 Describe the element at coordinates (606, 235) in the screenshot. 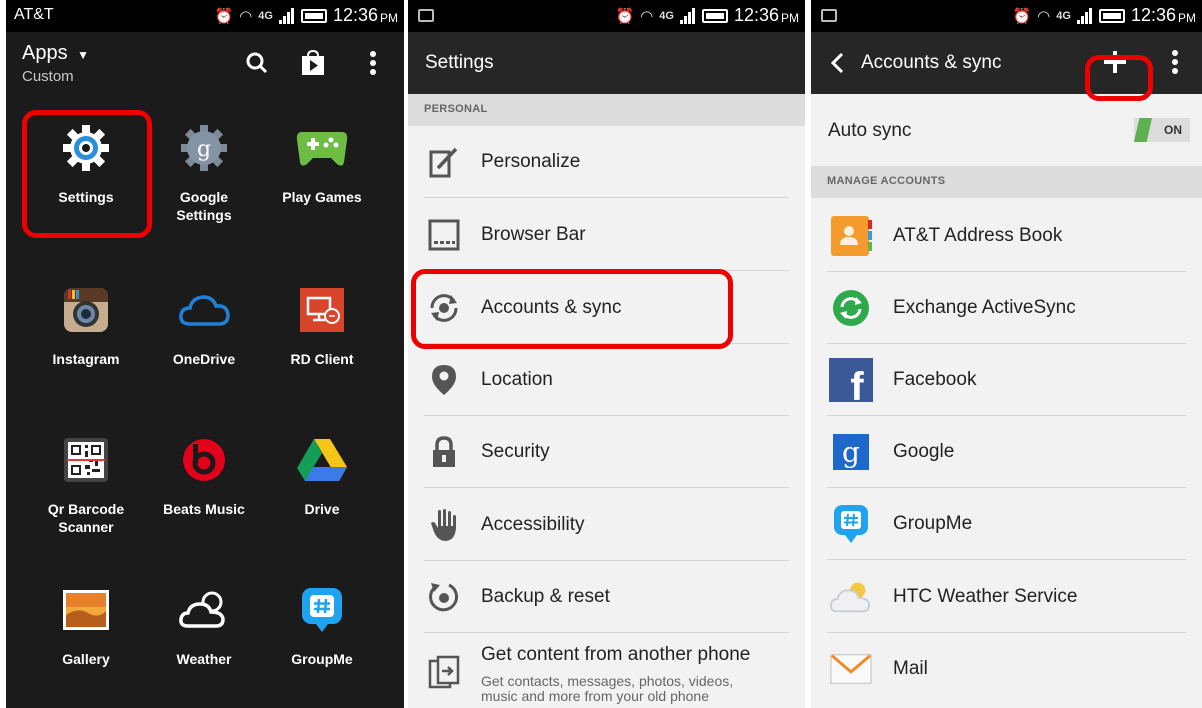

I see `settings-item-browser-bar: Browser Bar` at that location.